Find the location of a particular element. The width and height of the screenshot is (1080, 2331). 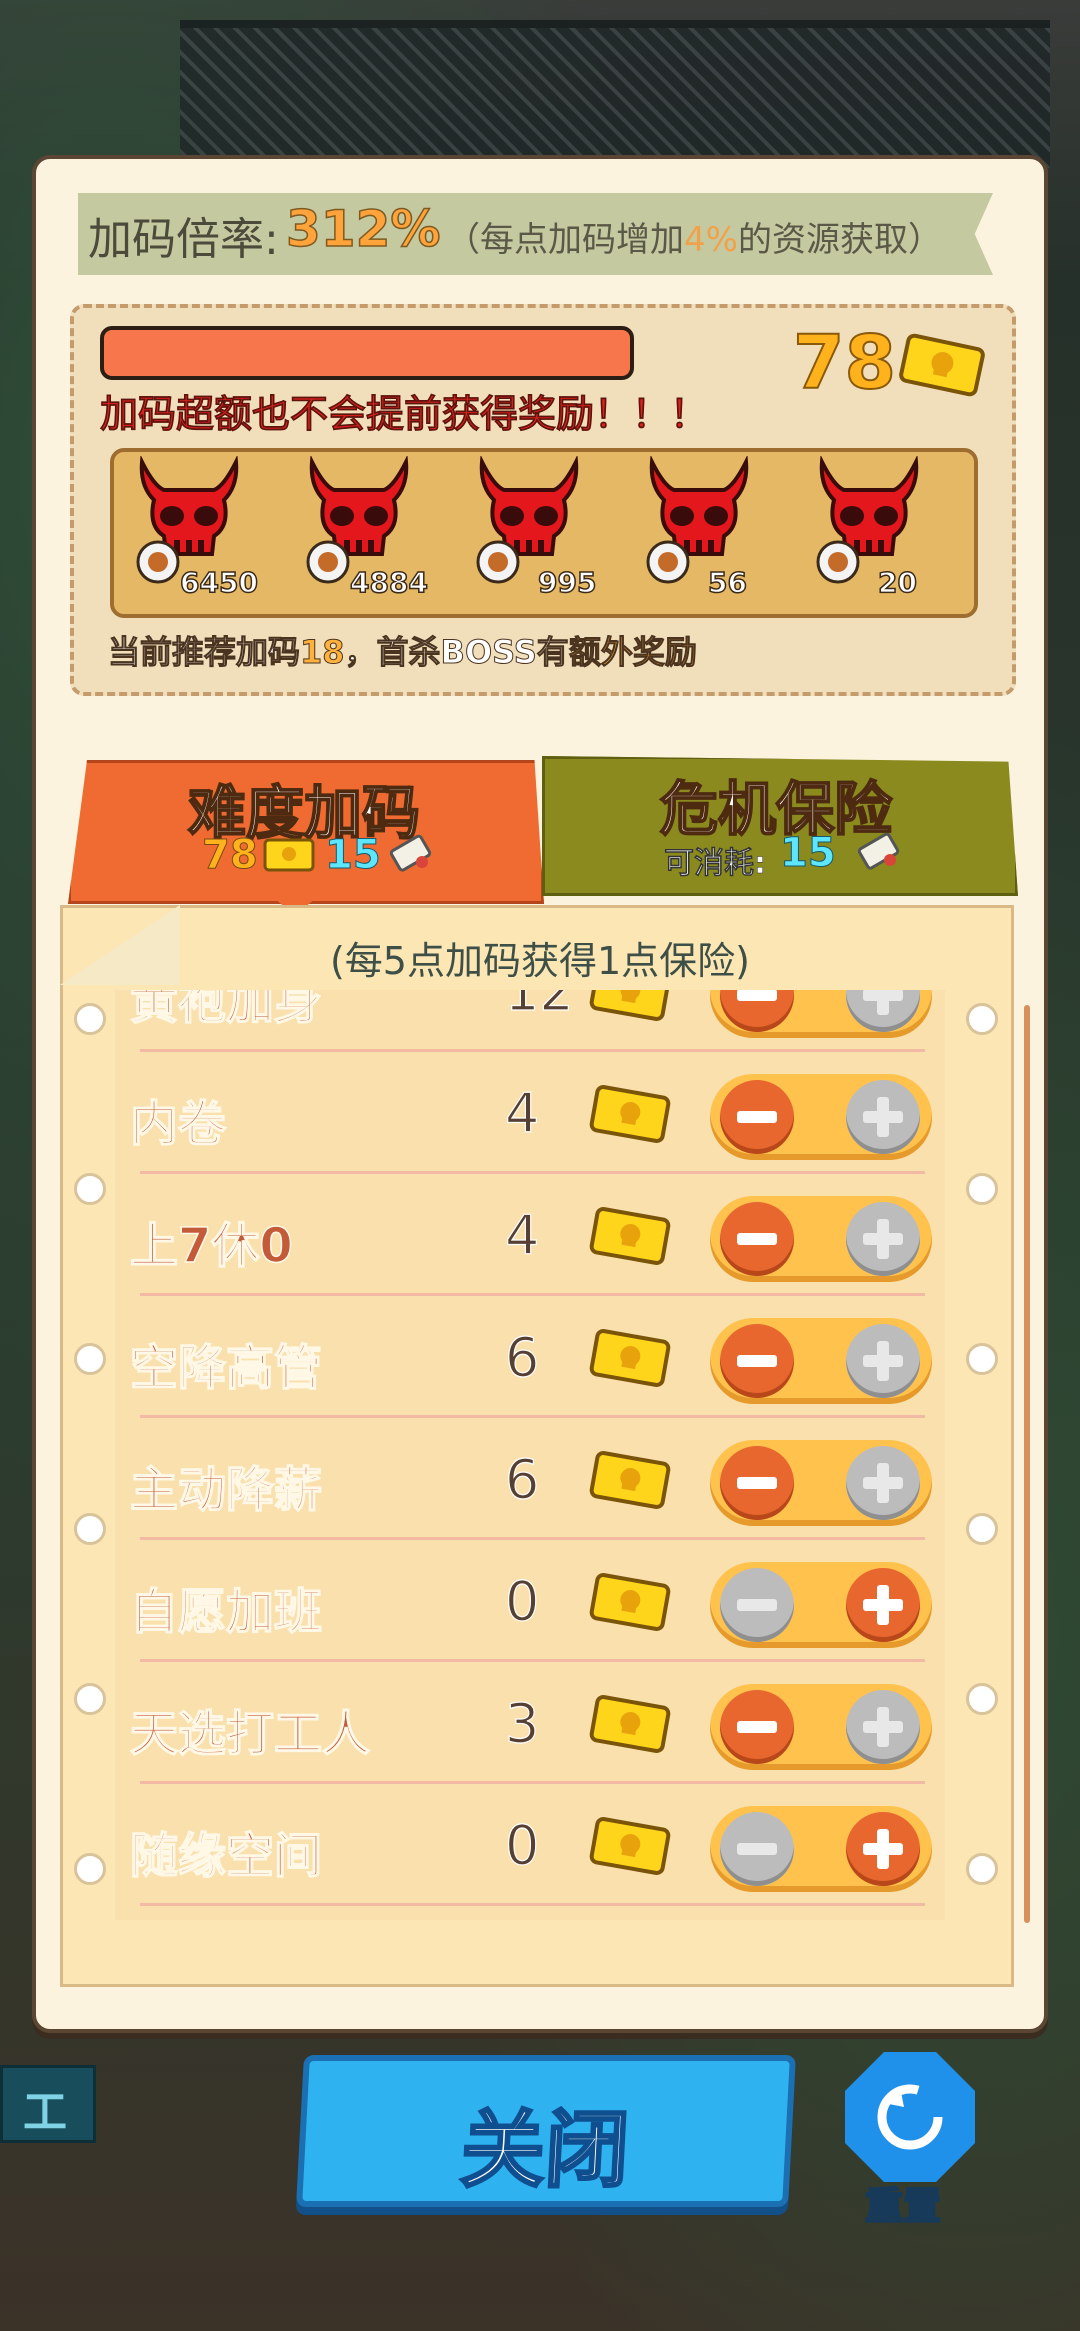

modifier-name: 天选打工人 is located at coordinates (250, 1734).